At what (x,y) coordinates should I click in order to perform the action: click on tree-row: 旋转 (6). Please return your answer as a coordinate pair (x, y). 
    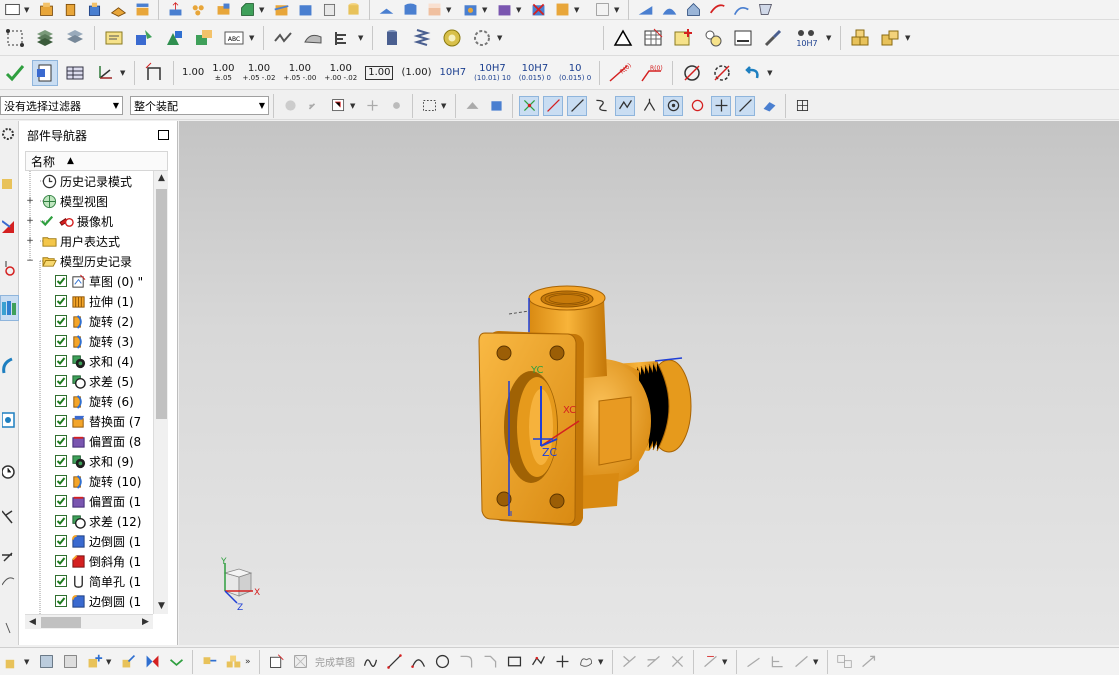
    Looking at the image, I should click on (104, 401).